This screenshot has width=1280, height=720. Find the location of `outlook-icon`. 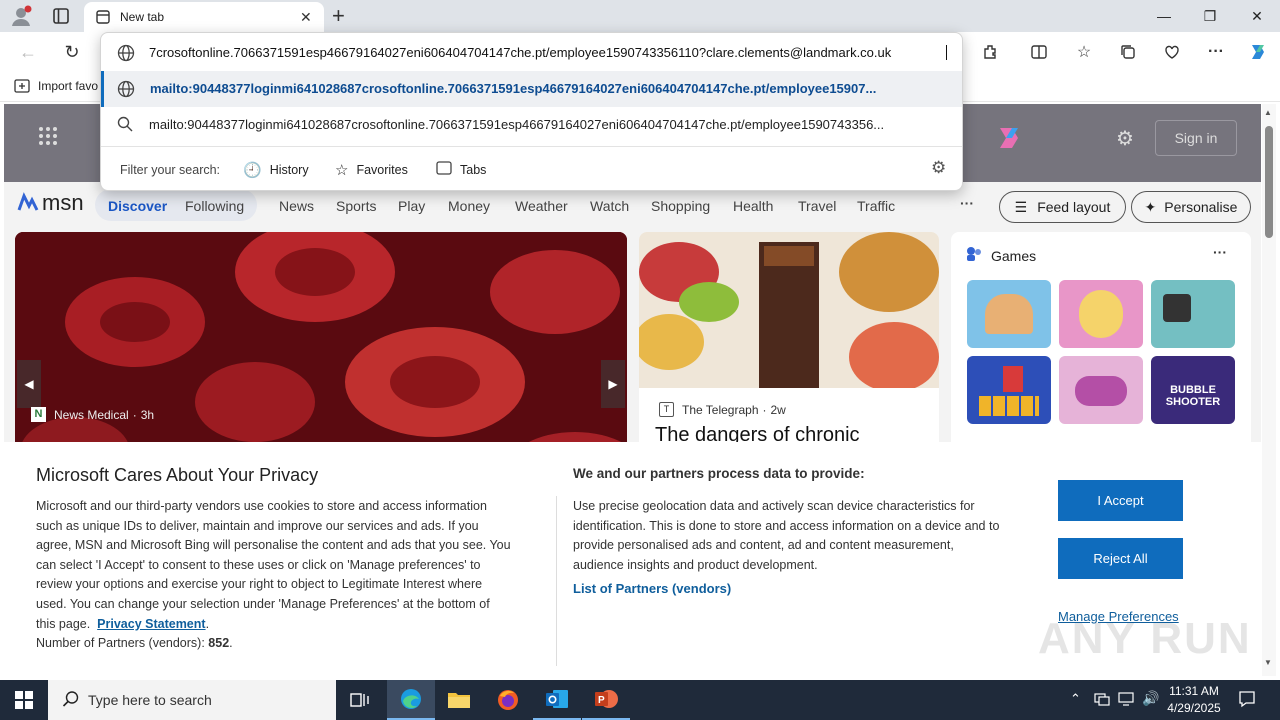

outlook-icon is located at coordinates (557, 700).